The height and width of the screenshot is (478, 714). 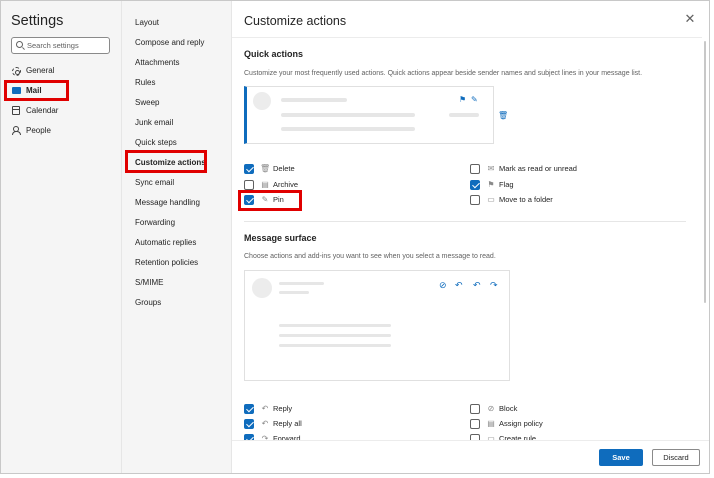 I want to click on mail-nav-sync-email: Sync email, so click(x=176, y=183).